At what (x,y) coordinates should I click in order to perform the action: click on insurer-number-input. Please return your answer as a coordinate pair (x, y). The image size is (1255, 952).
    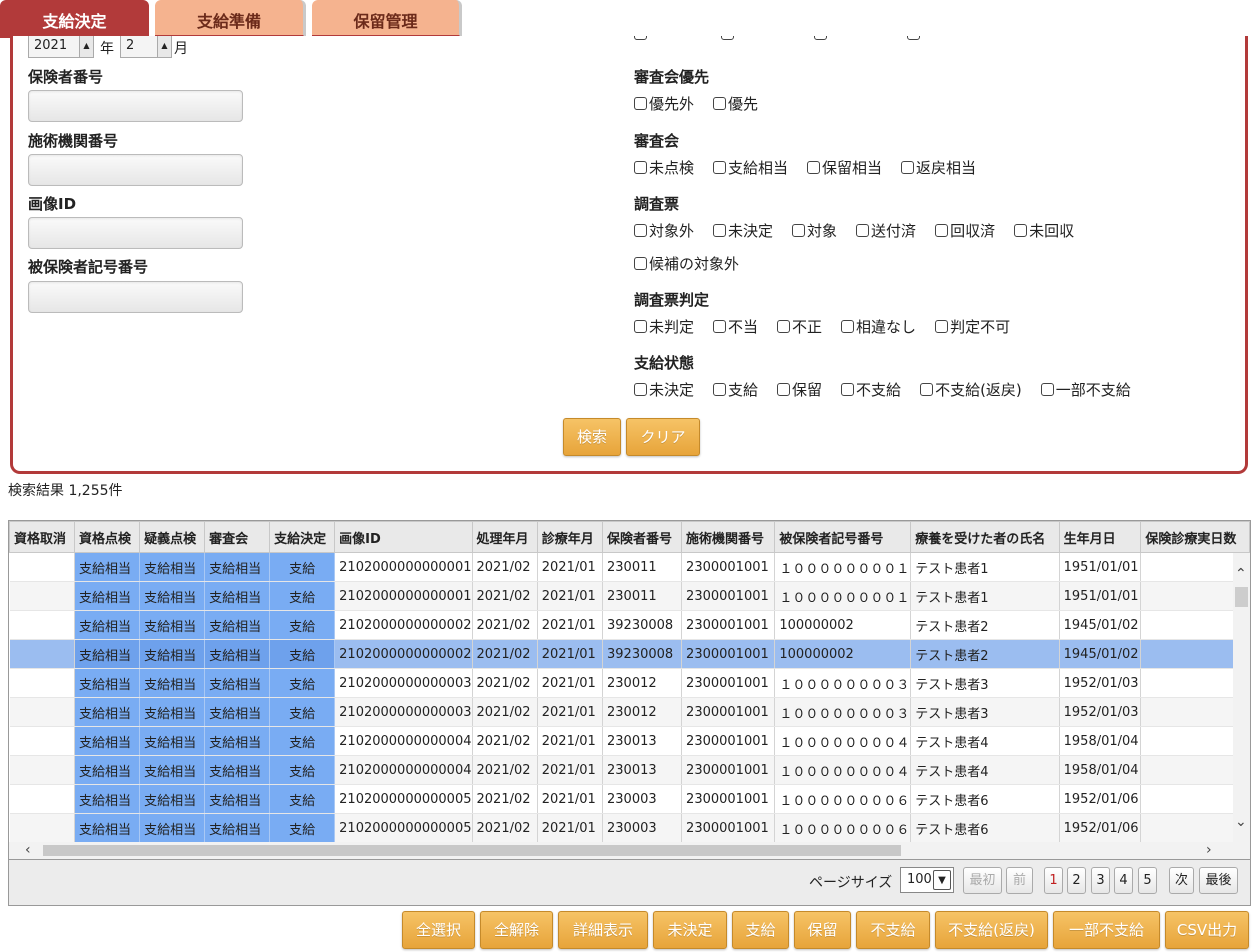
    Looking at the image, I should click on (135, 106).